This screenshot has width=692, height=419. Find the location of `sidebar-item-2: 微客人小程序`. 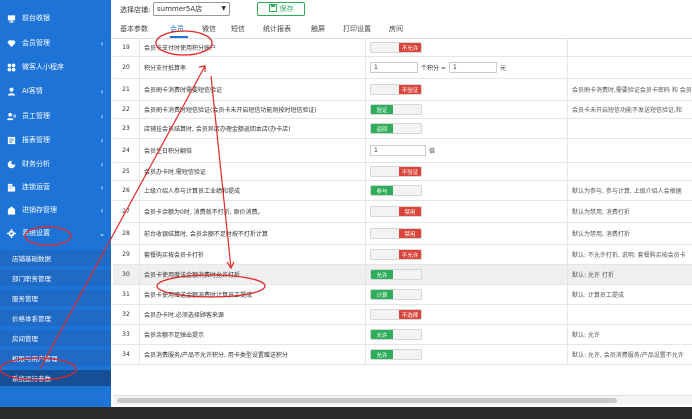

sidebar-item-2: 微客人小程序 is located at coordinates (55, 67).